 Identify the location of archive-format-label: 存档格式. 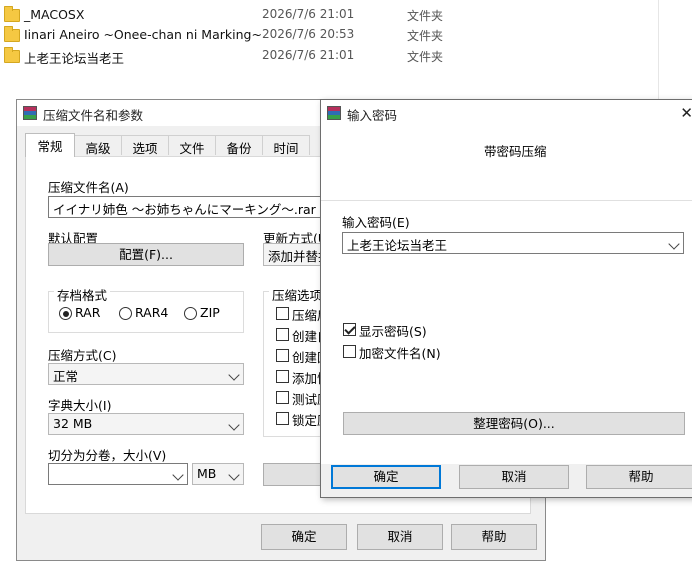
(82, 294).